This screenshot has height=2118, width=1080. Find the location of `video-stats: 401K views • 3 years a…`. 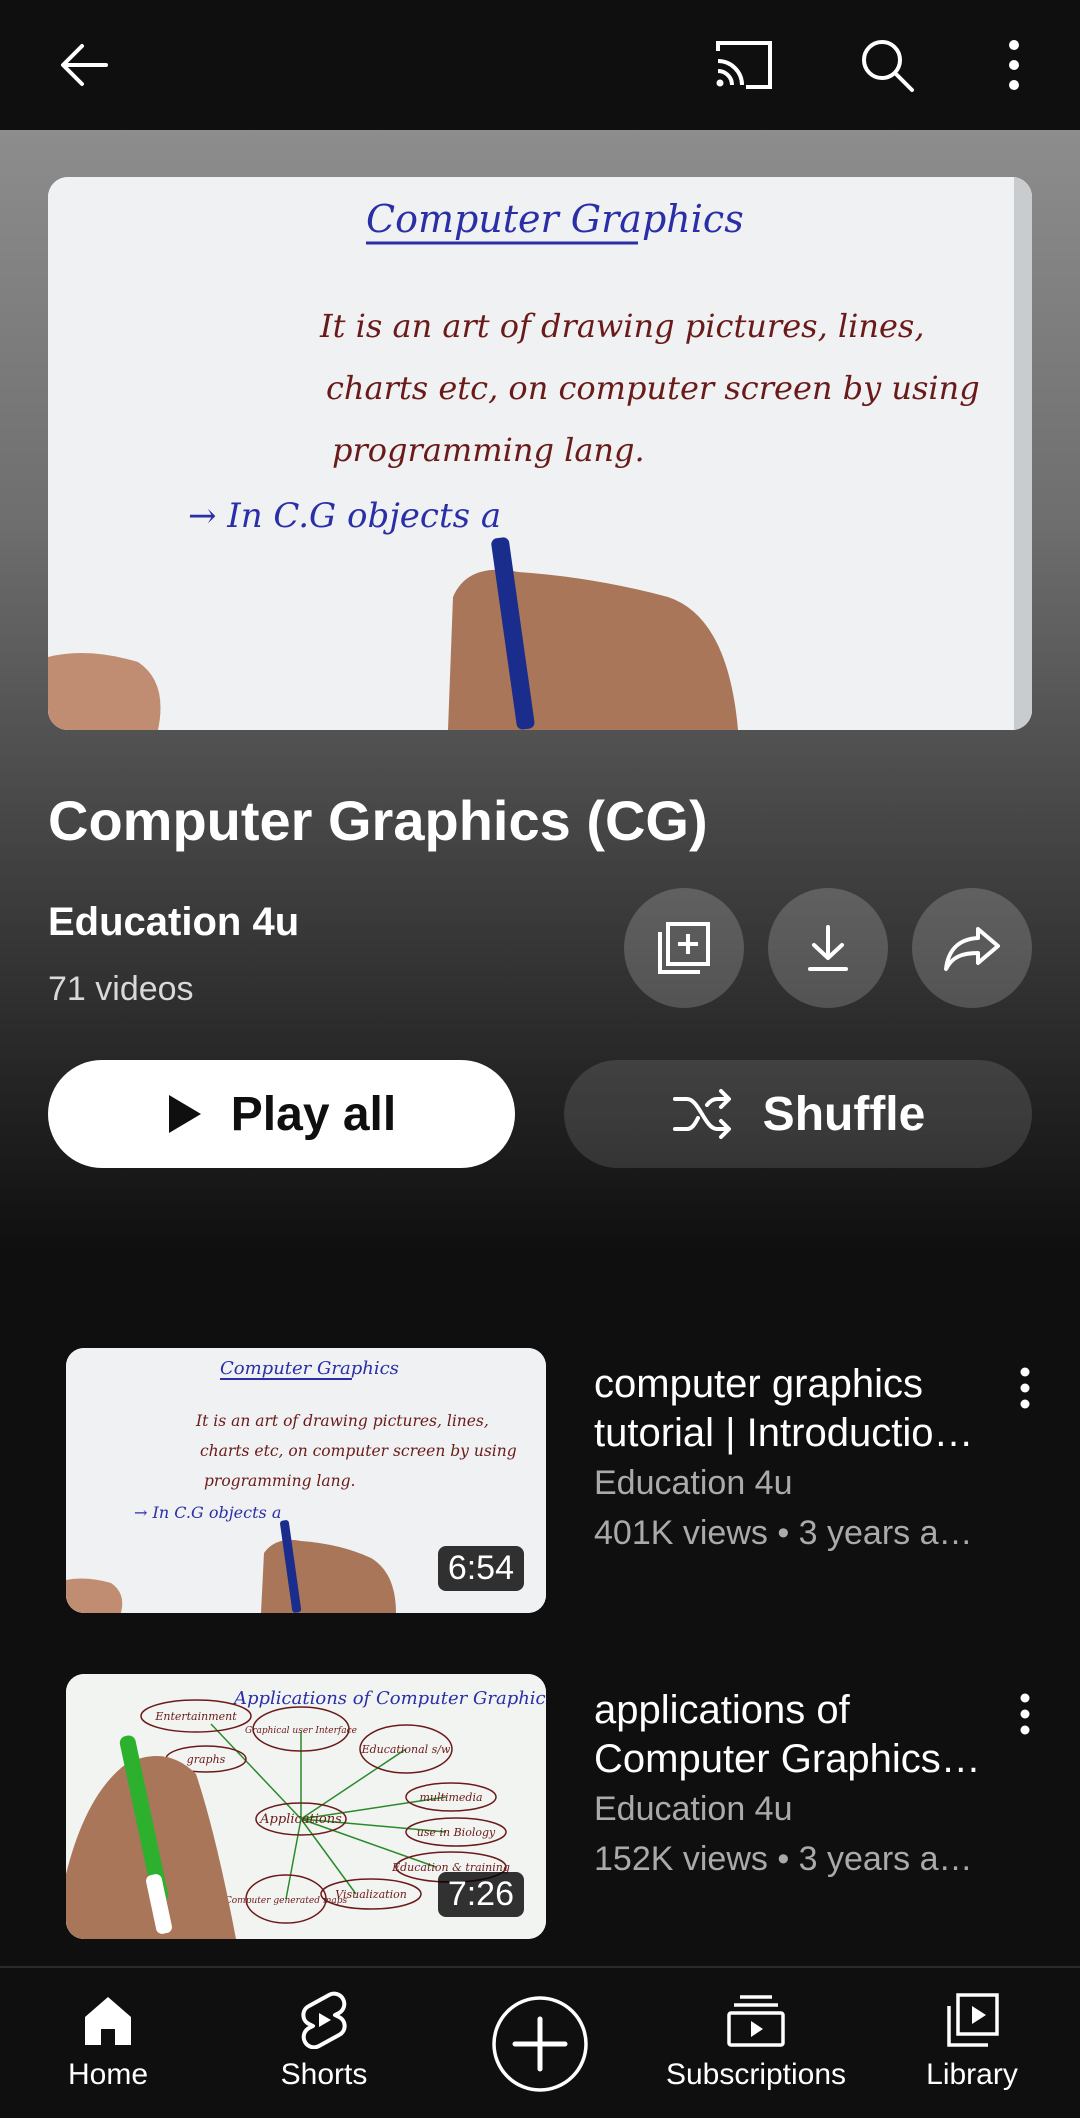

video-stats: 401K views • 3 years a… is located at coordinates (783, 1533).